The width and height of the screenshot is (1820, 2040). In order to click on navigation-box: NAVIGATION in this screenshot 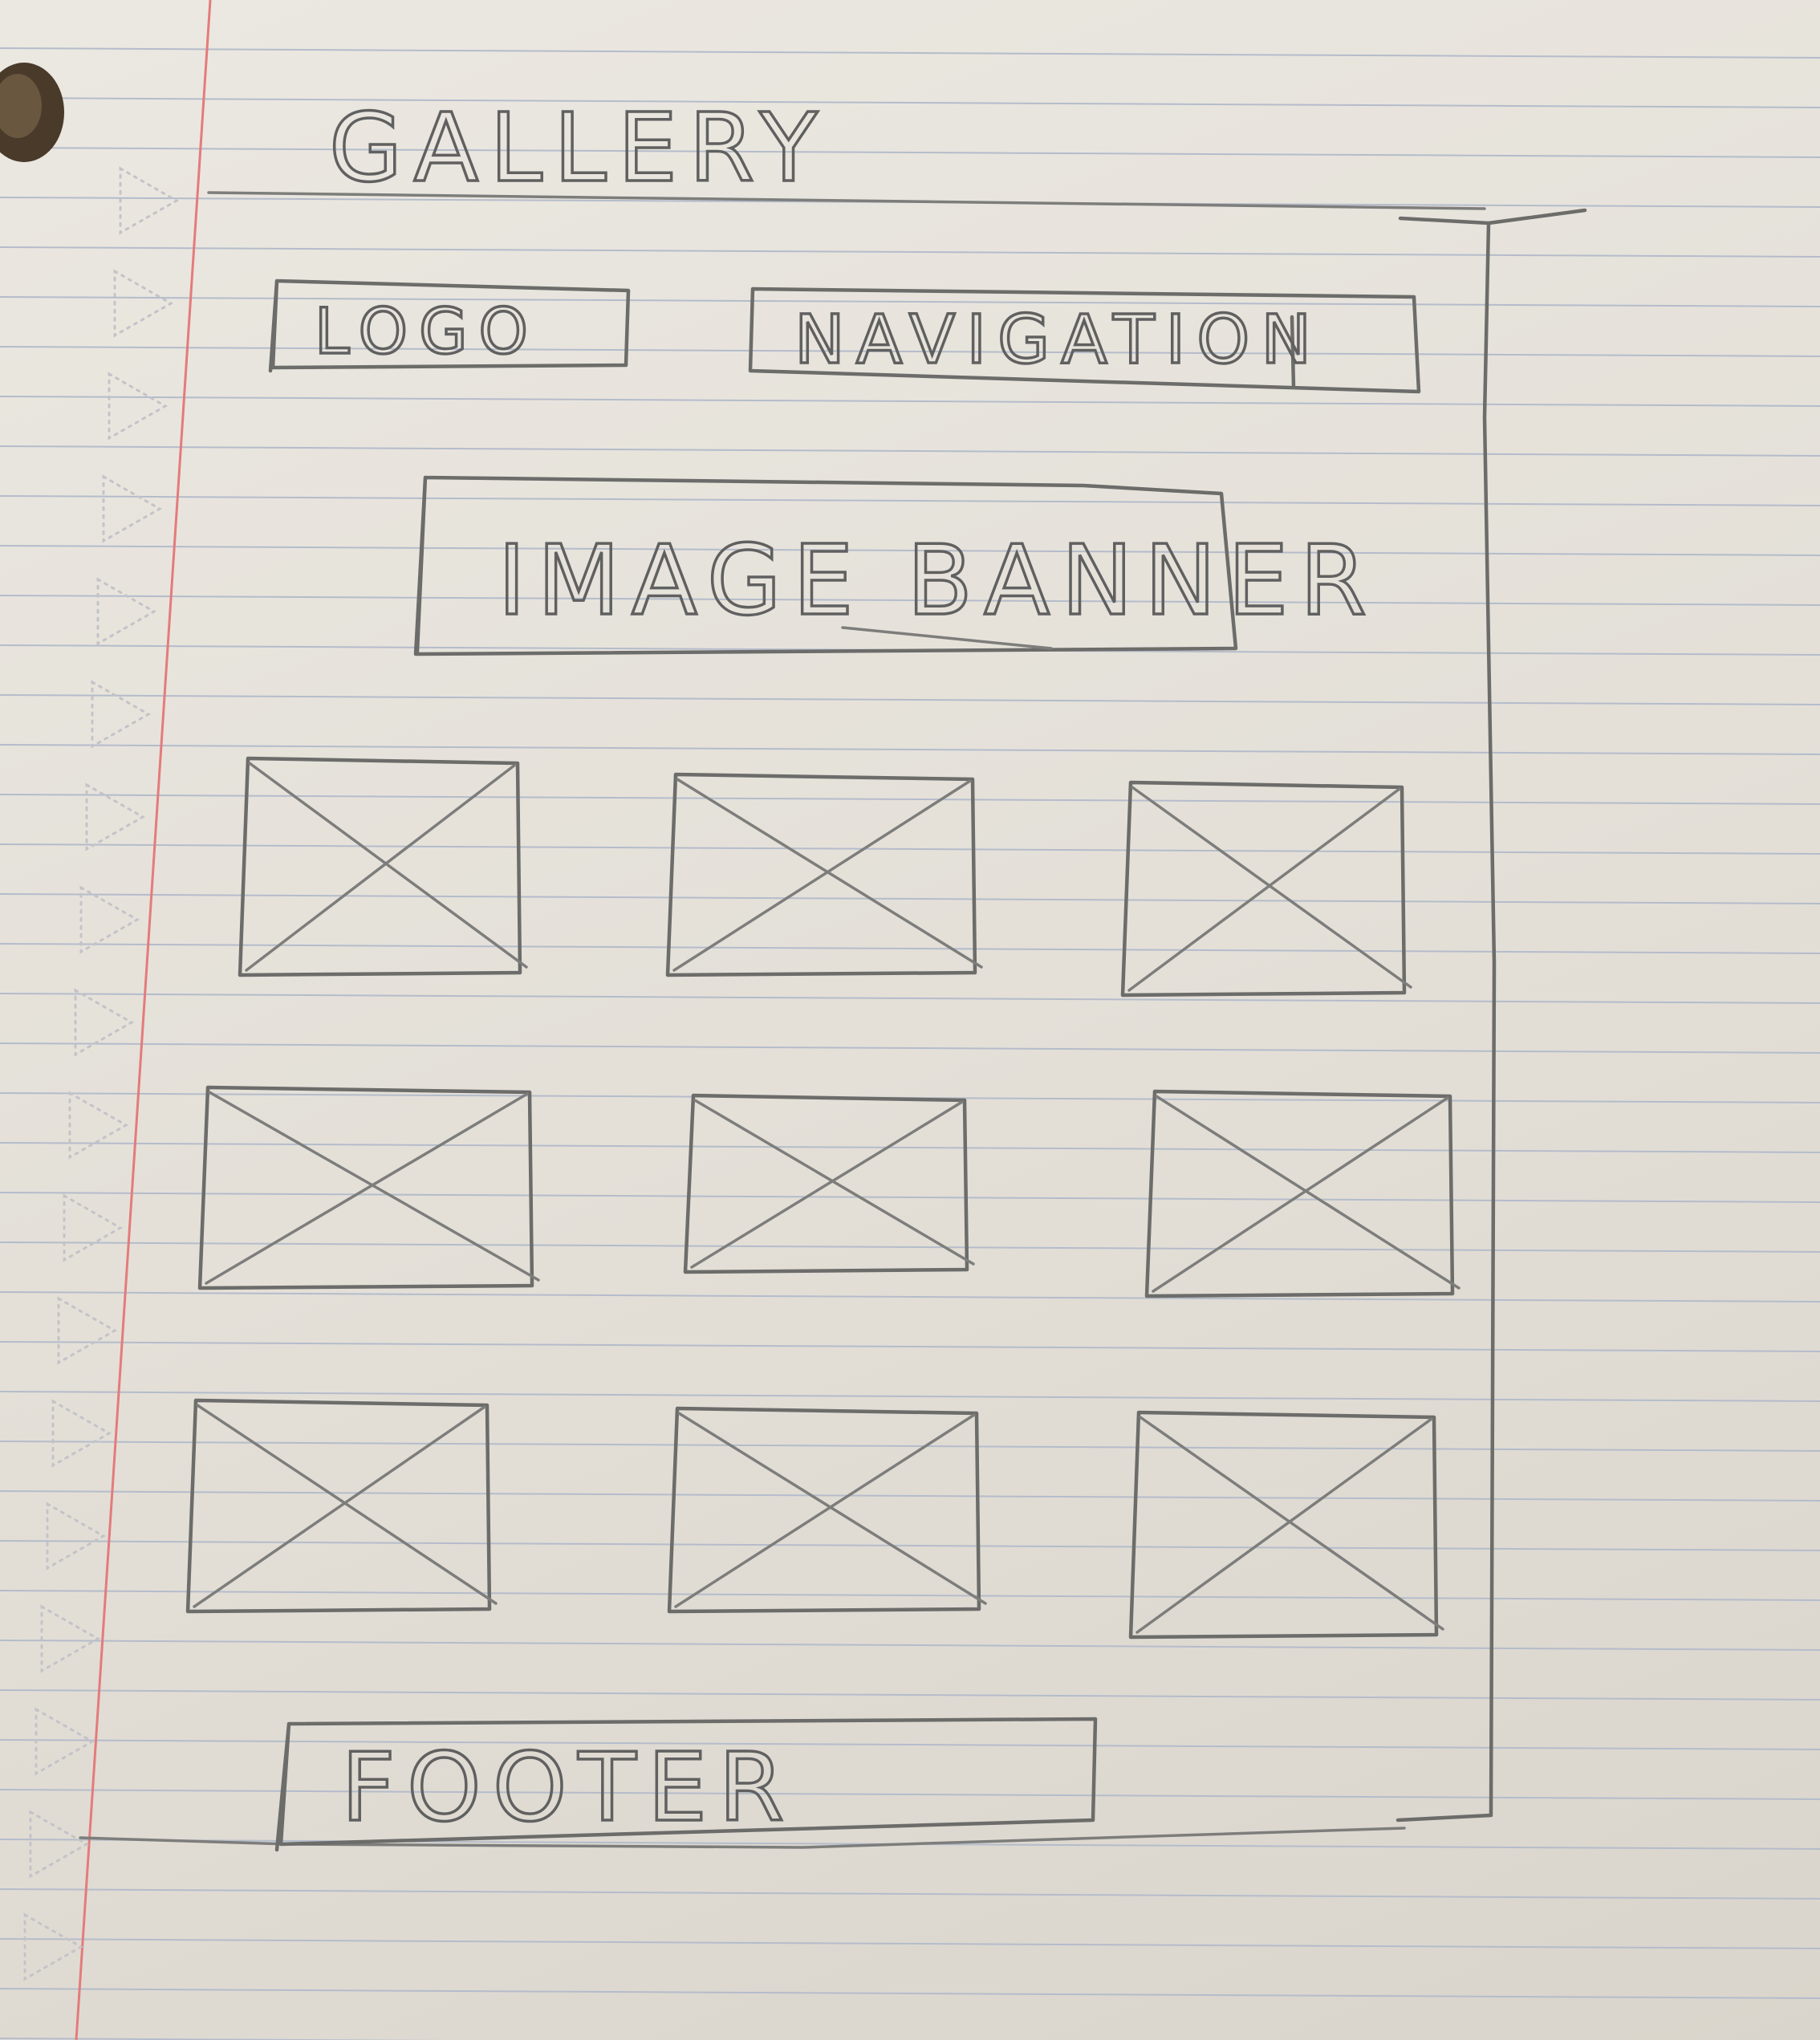, I will do `click(1084, 340)`.